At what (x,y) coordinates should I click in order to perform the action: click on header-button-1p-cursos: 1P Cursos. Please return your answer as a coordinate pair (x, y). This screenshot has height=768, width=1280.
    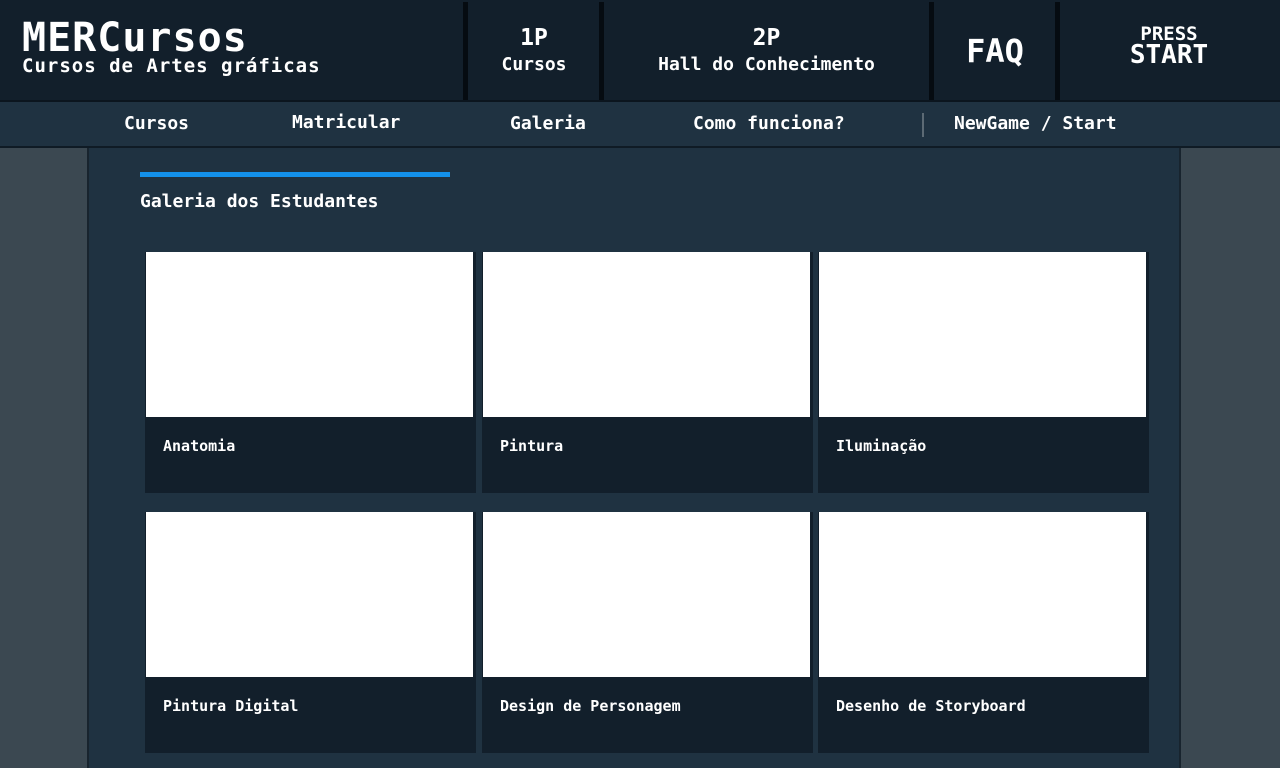
    Looking at the image, I should click on (534, 51).